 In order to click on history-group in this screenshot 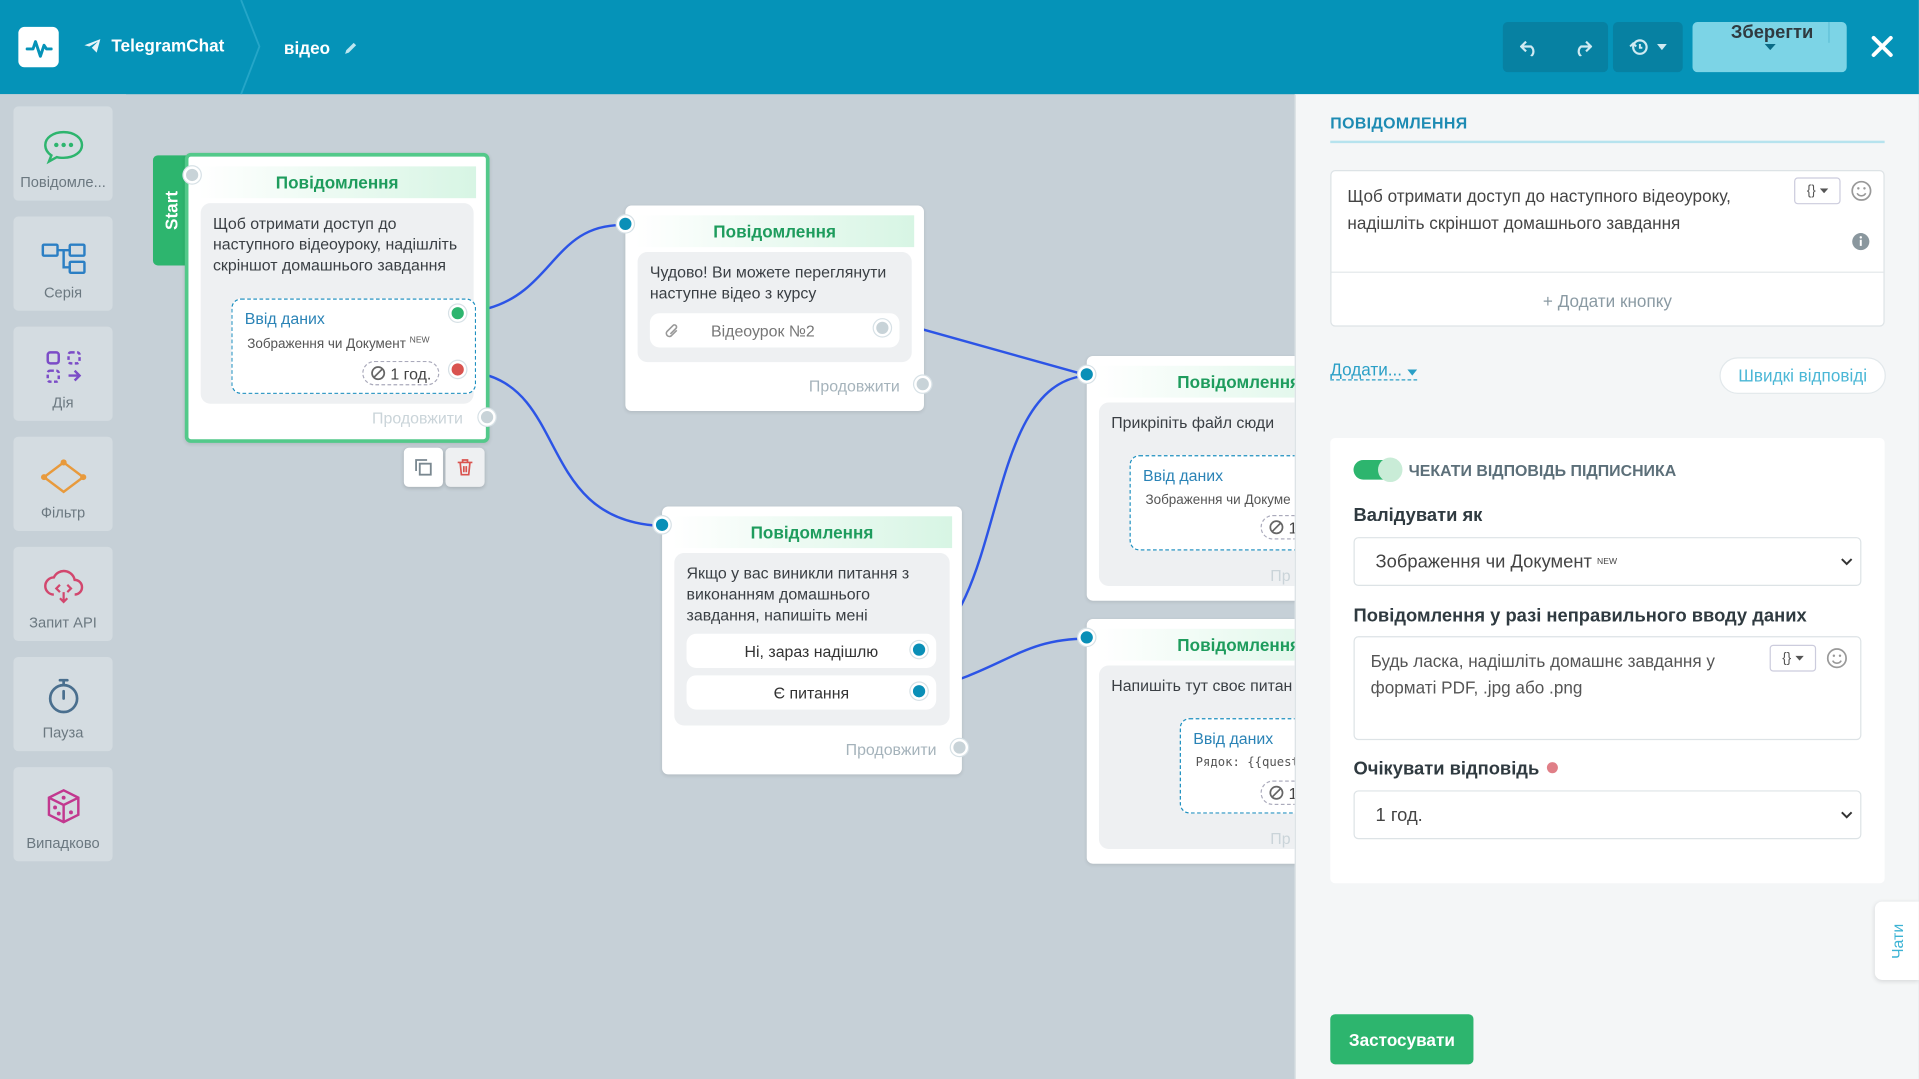, I will do `click(1647, 47)`.